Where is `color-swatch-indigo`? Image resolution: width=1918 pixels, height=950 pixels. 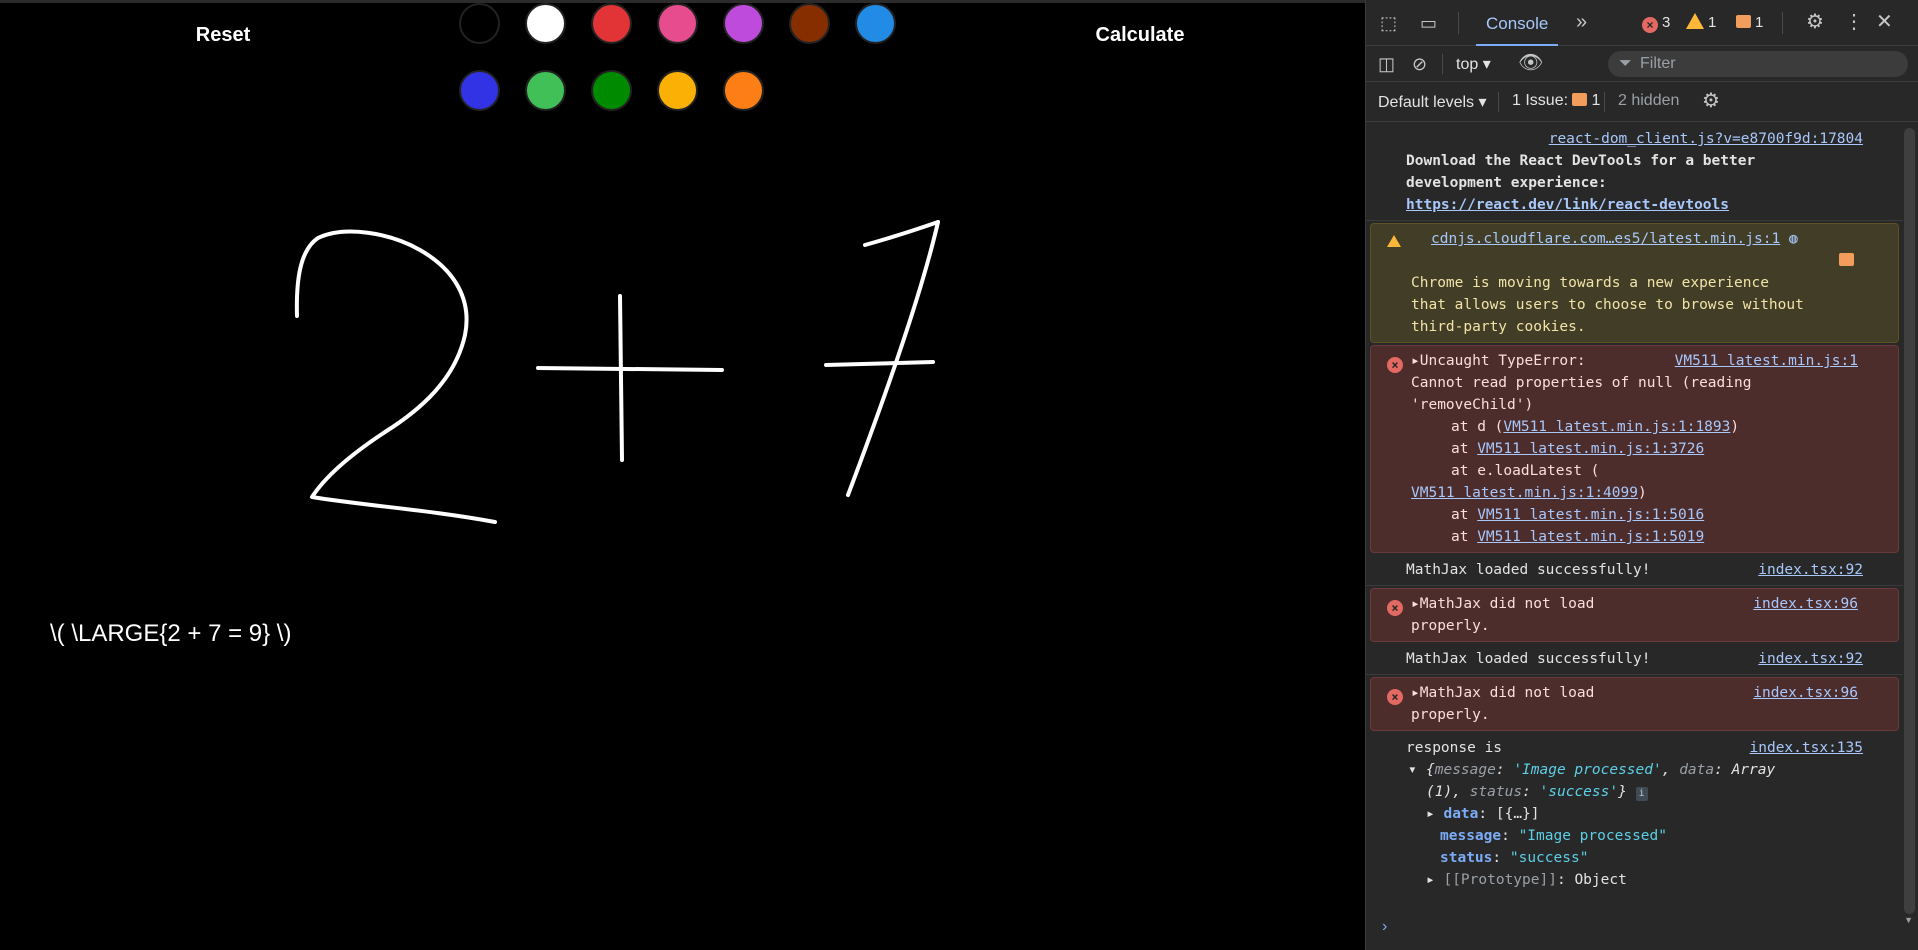
color-swatch-indigo is located at coordinates (479, 90).